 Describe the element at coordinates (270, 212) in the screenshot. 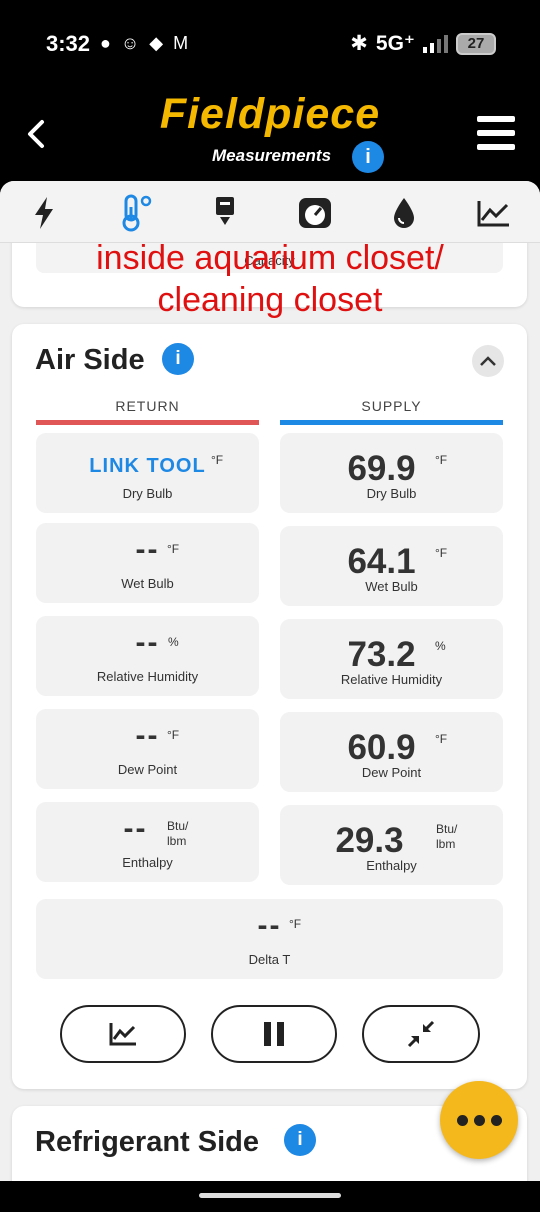

I see `measurement-tabs` at that location.